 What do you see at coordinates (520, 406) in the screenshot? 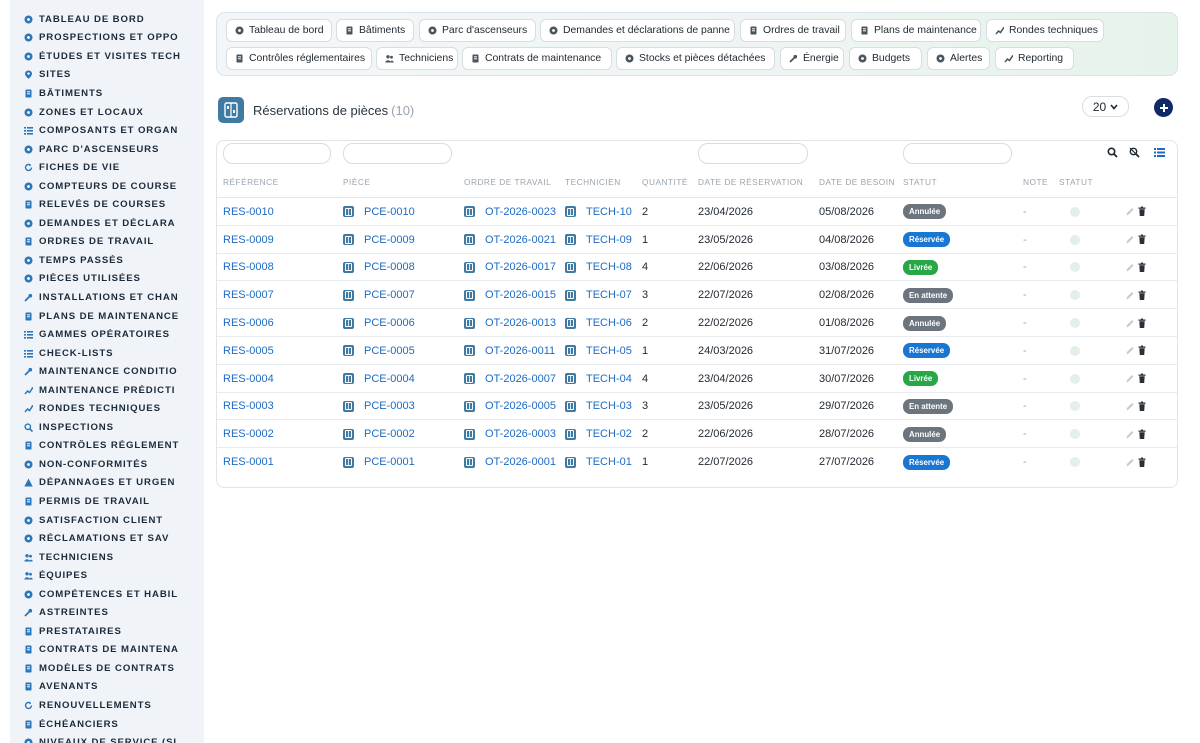
I see `work-order-link: OT-2026-0005` at bounding box center [520, 406].